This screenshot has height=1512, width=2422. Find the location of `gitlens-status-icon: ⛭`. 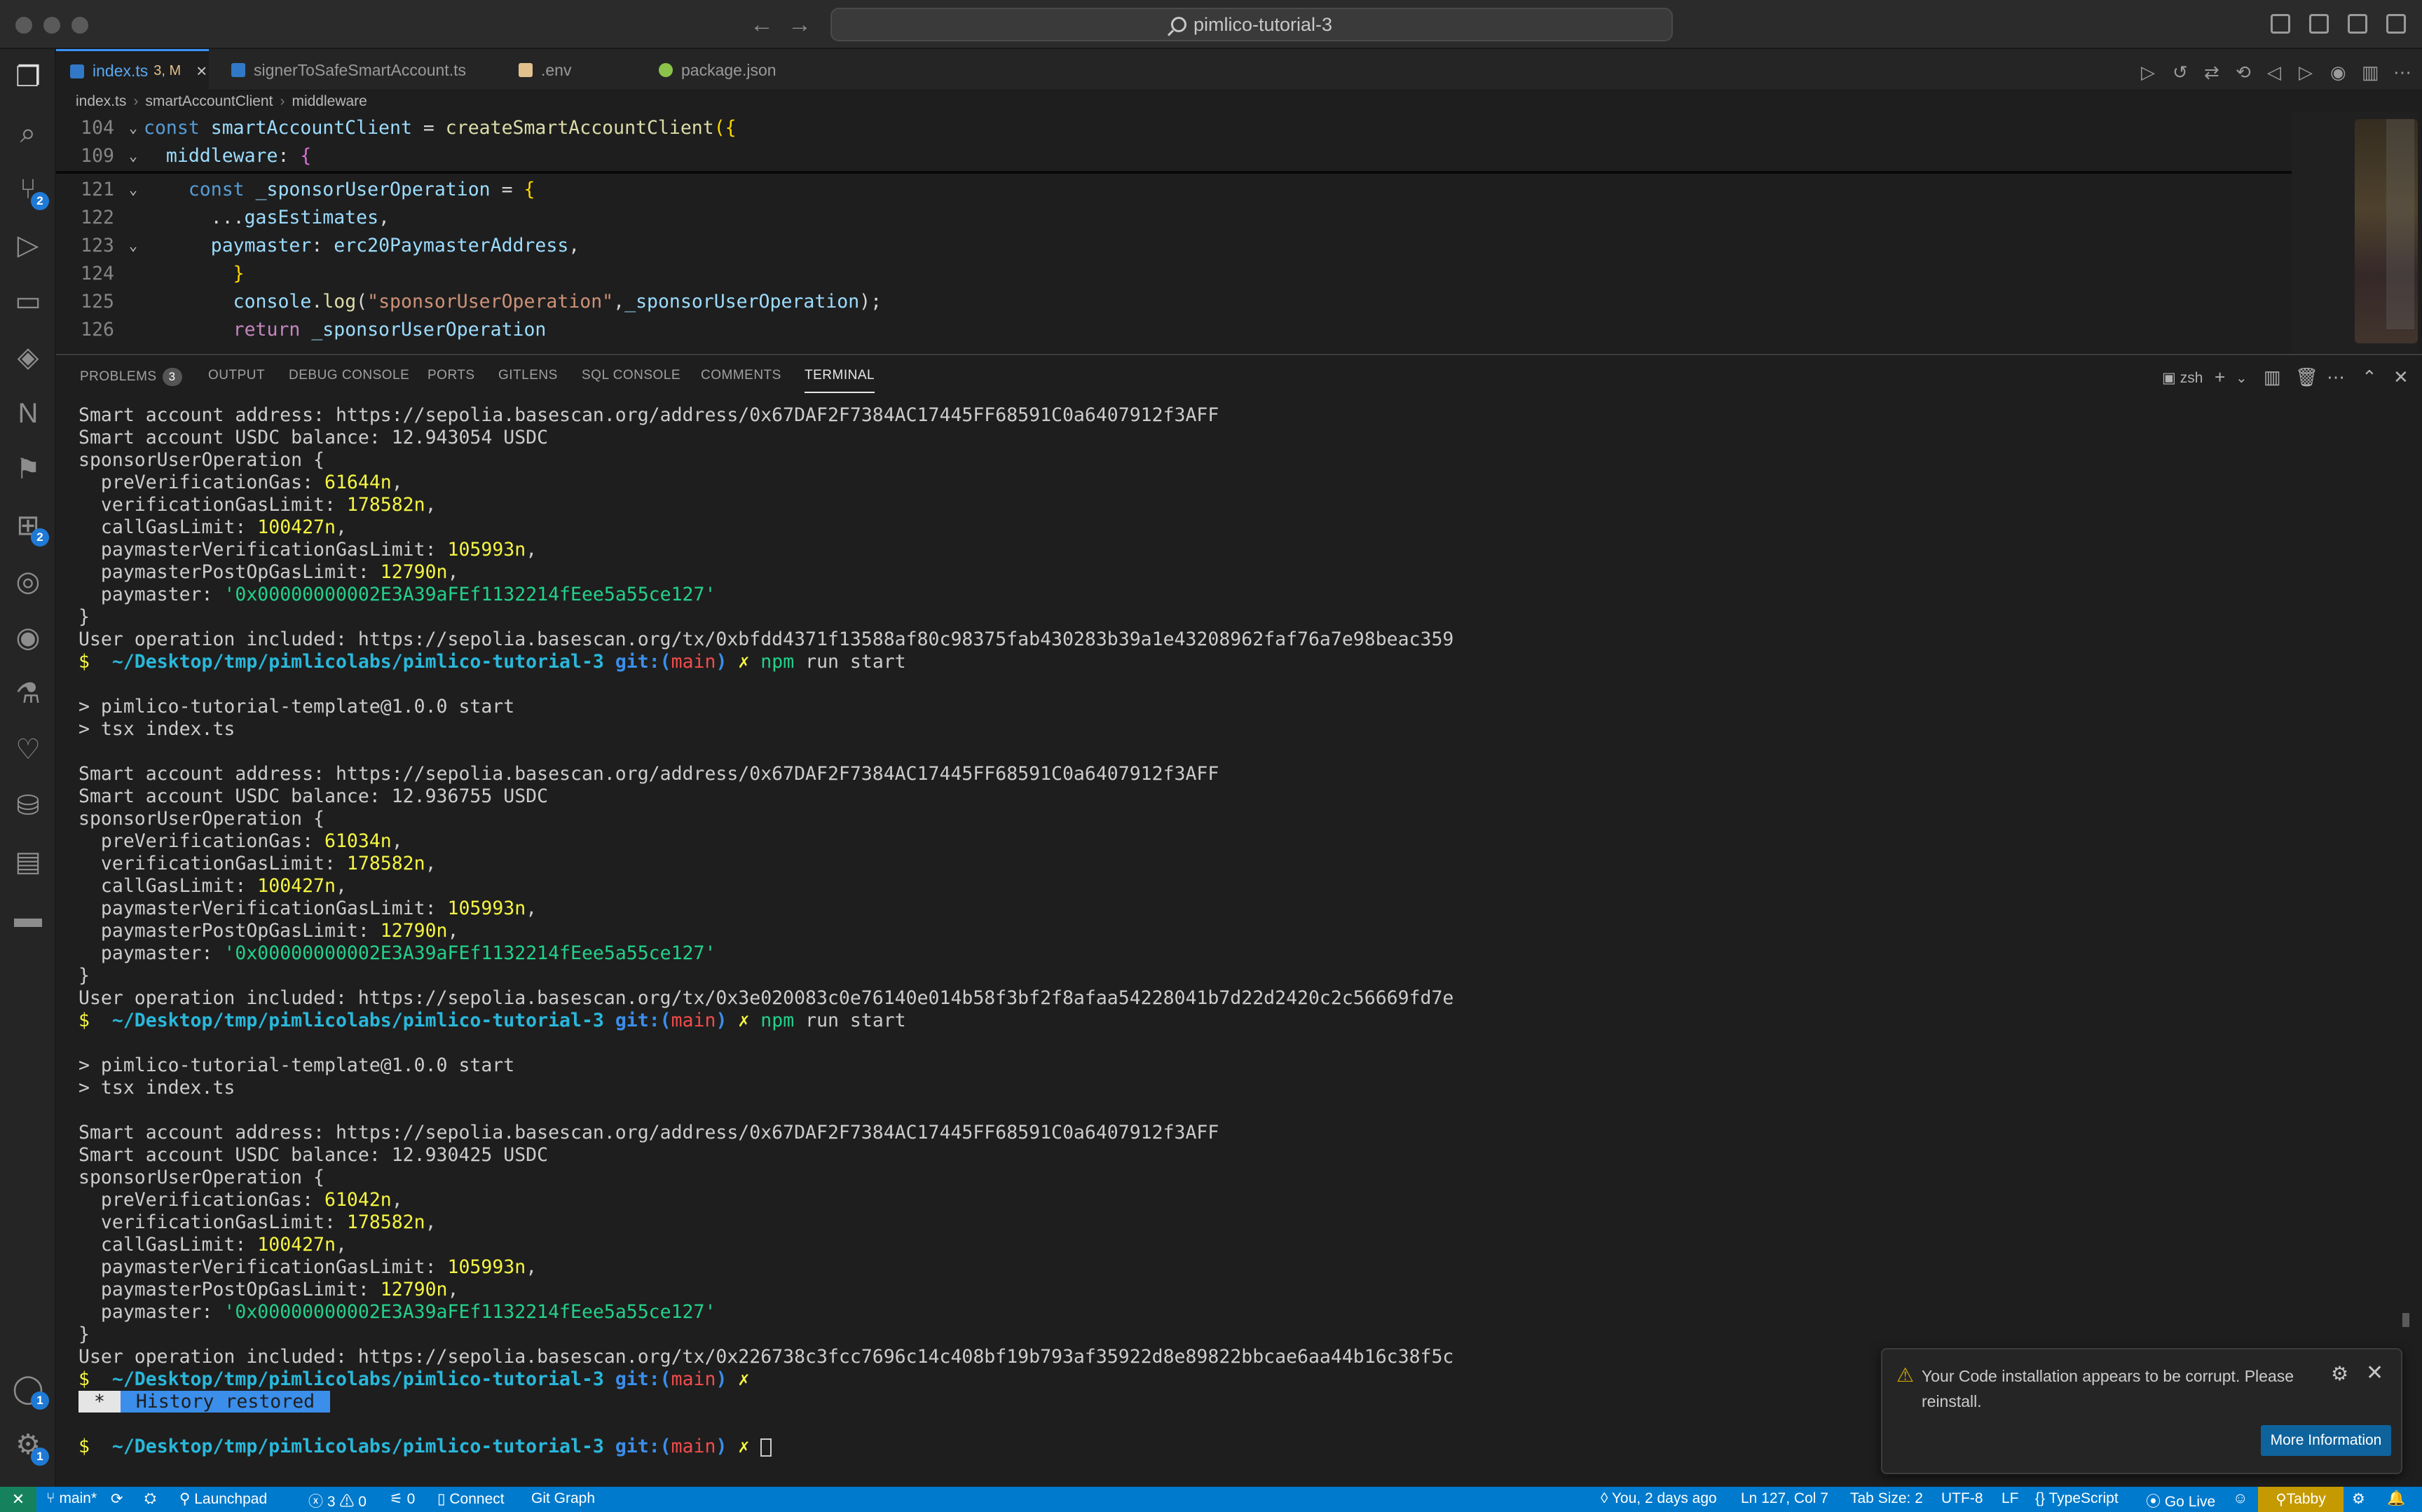

gitlens-status-icon: ⛭ is located at coordinates (150, 1498).